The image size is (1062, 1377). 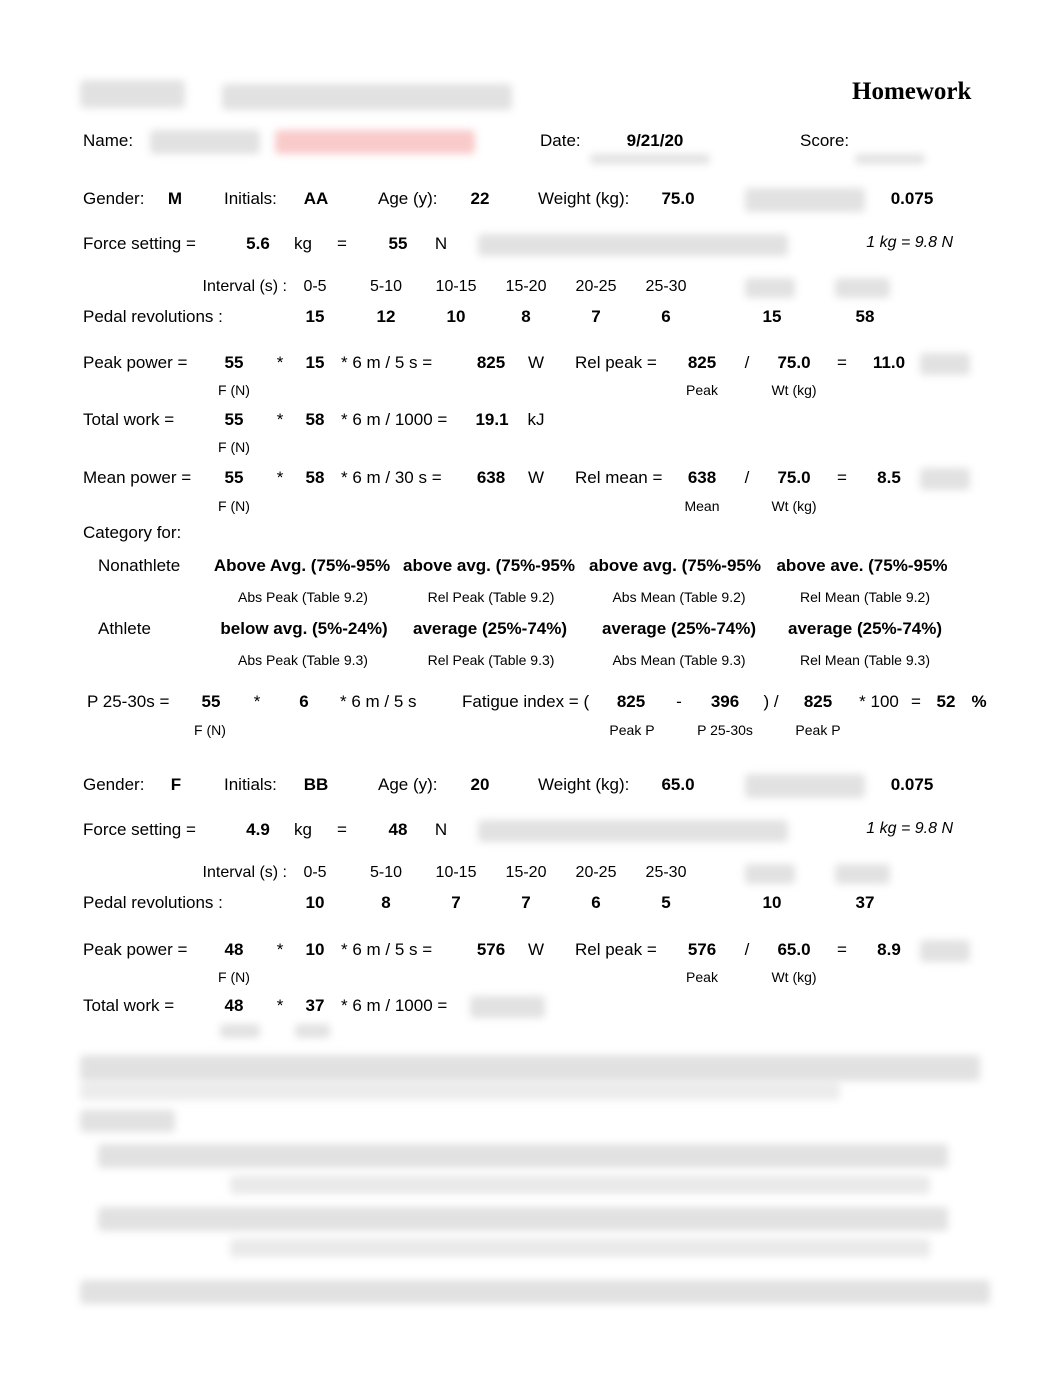 What do you see at coordinates (666, 872) in the screenshot?
I see `interval-5: 25-30` at bounding box center [666, 872].